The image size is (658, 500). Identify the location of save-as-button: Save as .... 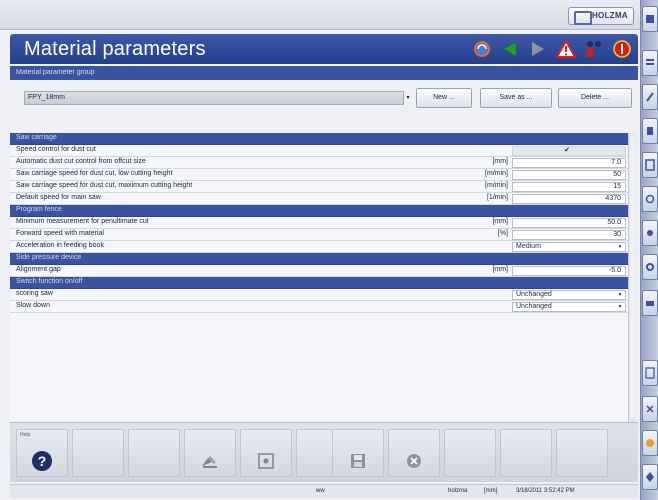
(516, 98).